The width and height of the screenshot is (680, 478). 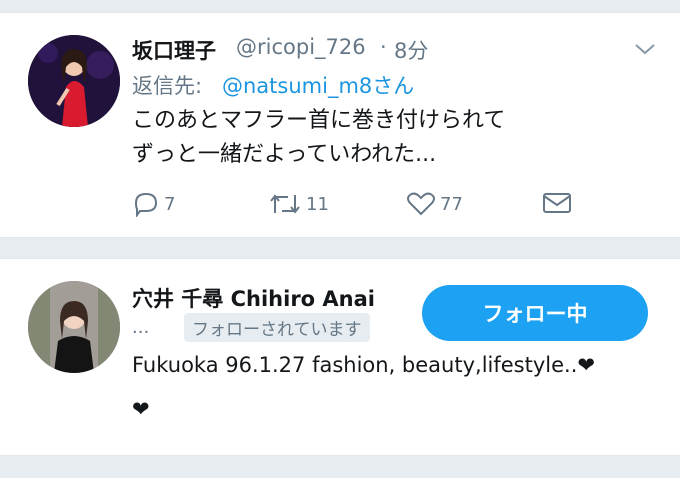 What do you see at coordinates (451, 204) in the screenshot?
I see `like-count: 77` at bounding box center [451, 204].